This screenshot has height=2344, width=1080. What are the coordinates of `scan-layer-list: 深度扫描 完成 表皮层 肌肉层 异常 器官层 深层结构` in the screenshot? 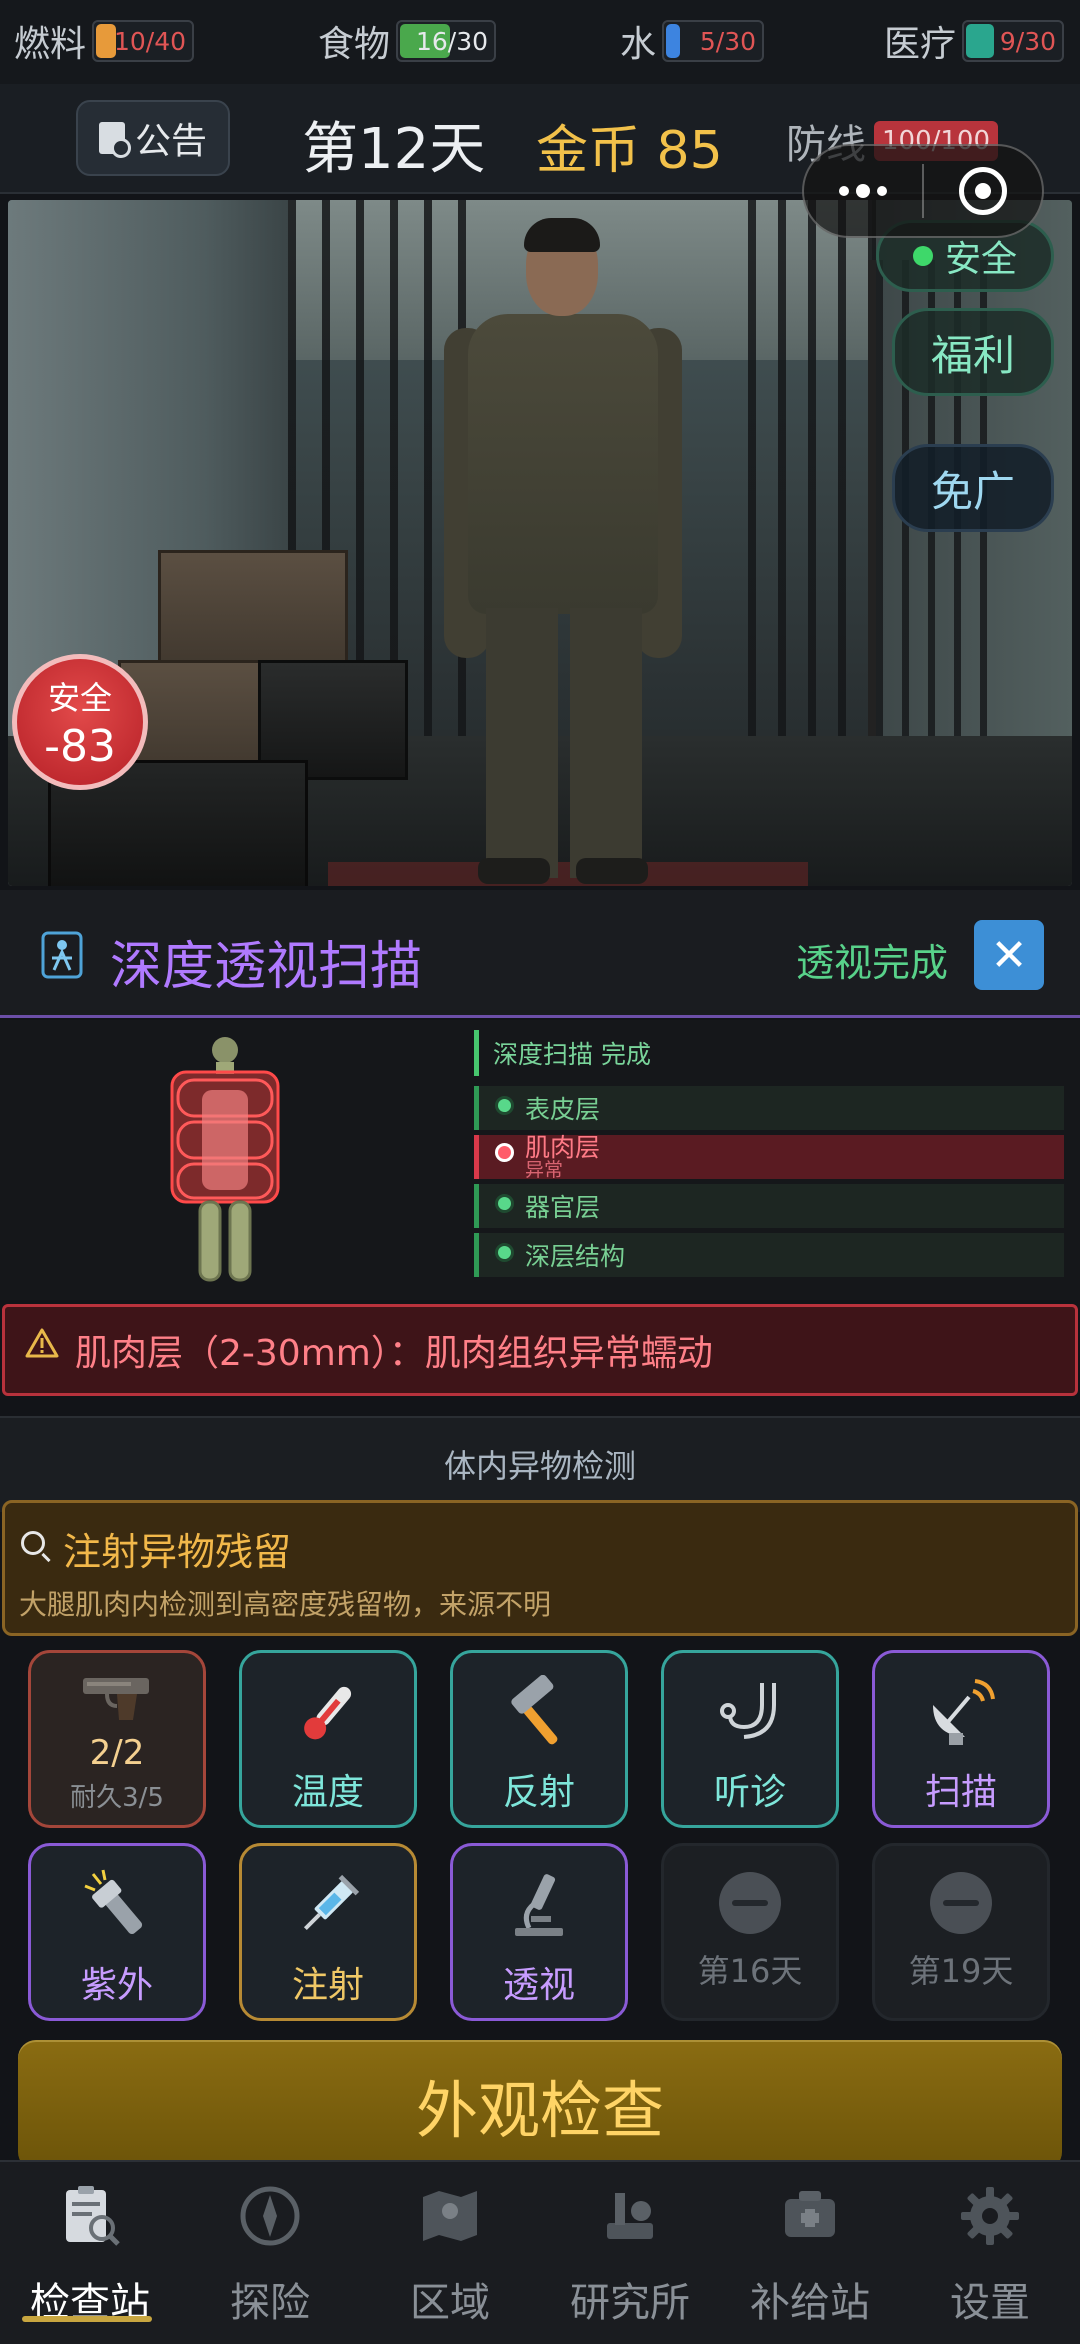 It's located at (769, 1156).